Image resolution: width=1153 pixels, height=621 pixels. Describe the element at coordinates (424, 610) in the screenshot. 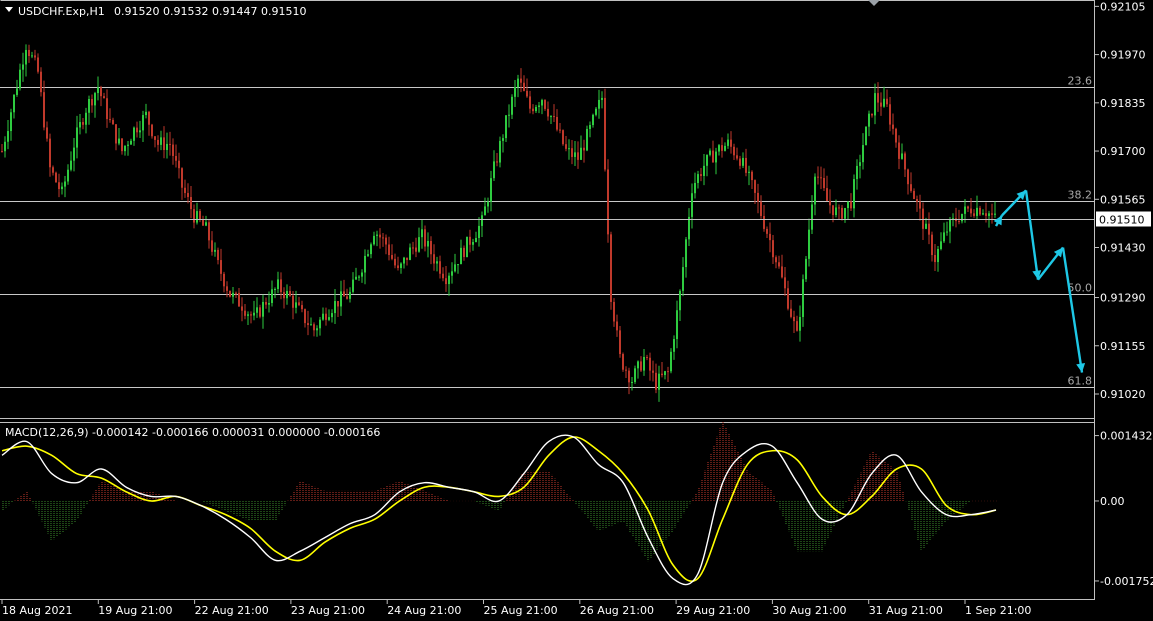

I see `time-tick-label: 24 Aug 21:00` at that location.